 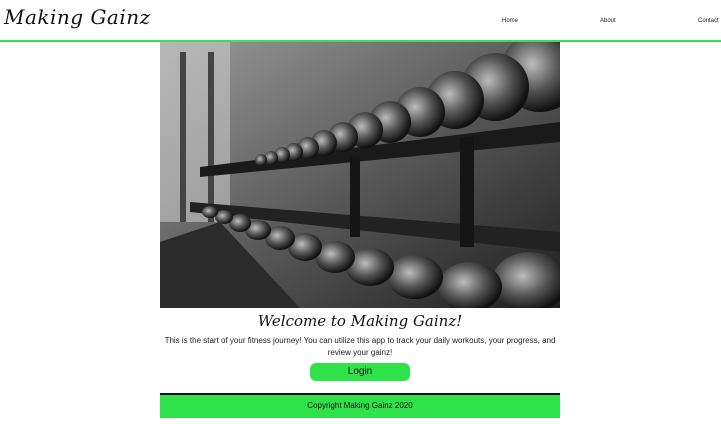 I want to click on login-button: Login, so click(x=360, y=372).